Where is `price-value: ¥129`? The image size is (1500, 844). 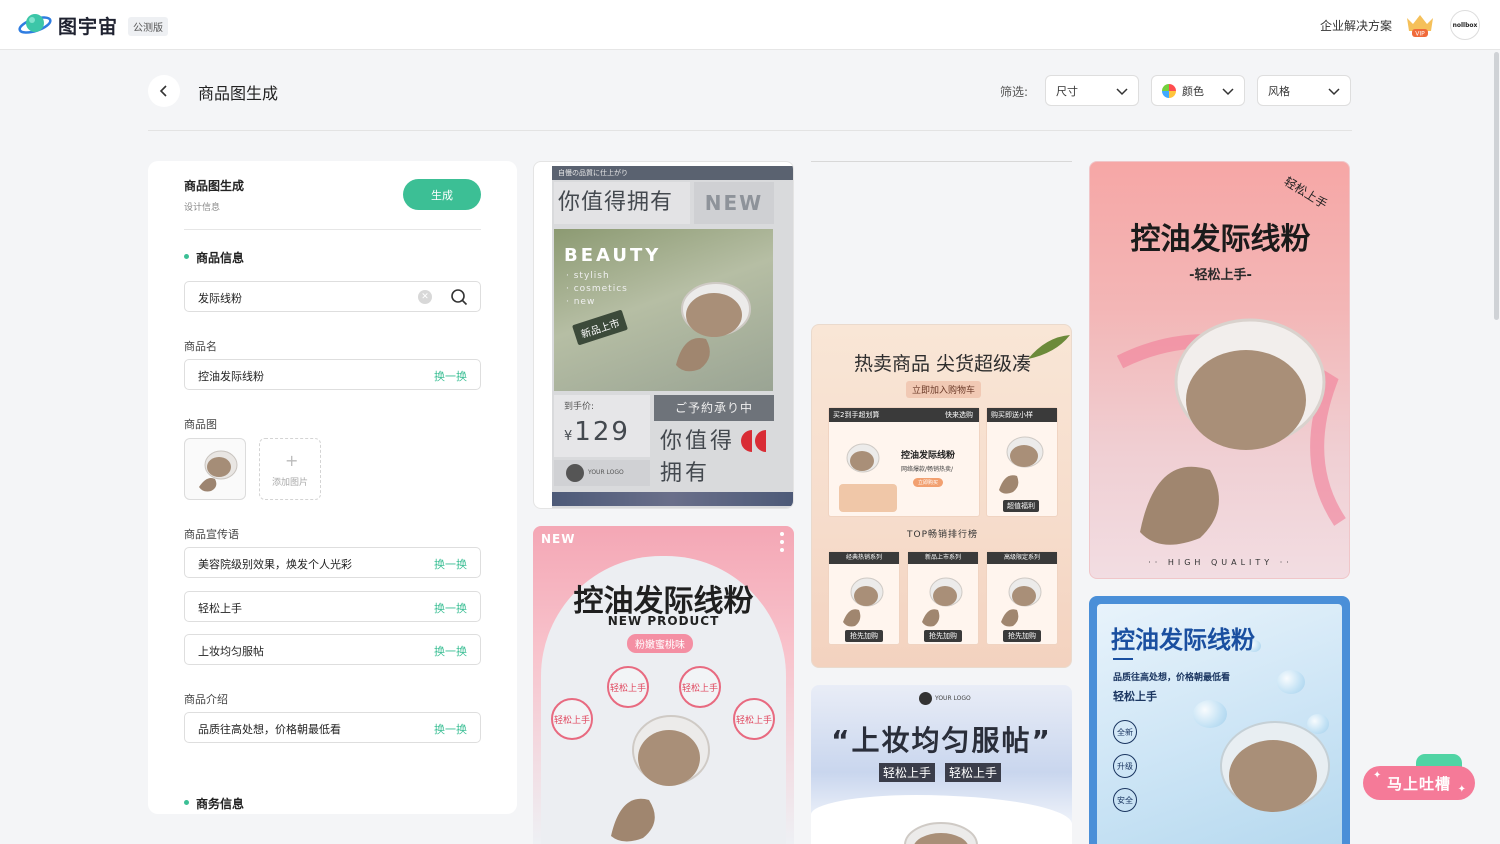
price-value: ¥129 is located at coordinates (597, 432).